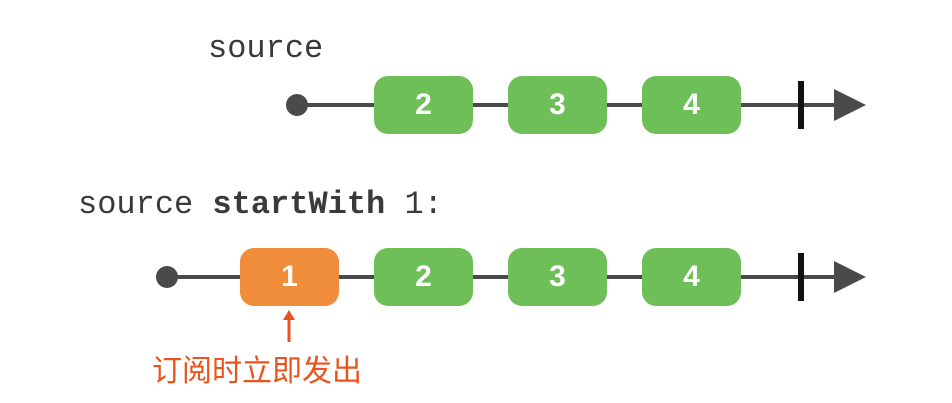 The height and width of the screenshot is (403, 952). I want to click on startwith-label: source startWith 1:, so click(260, 204).